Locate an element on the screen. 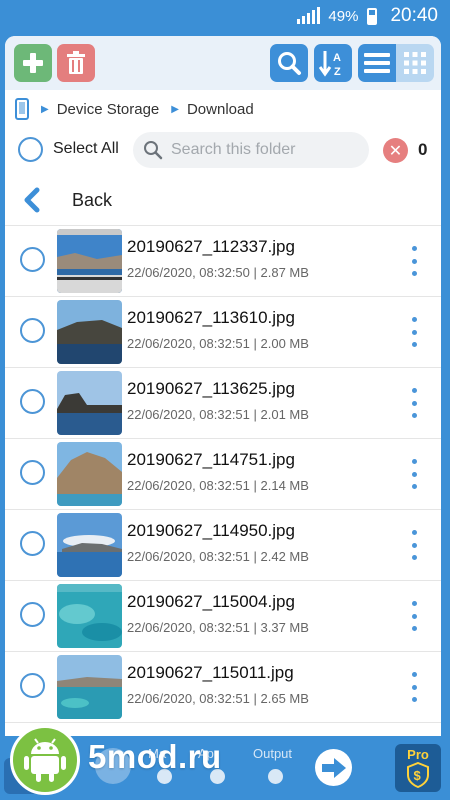 The width and height of the screenshot is (450, 800). grid-view-icon is located at coordinates (415, 63).